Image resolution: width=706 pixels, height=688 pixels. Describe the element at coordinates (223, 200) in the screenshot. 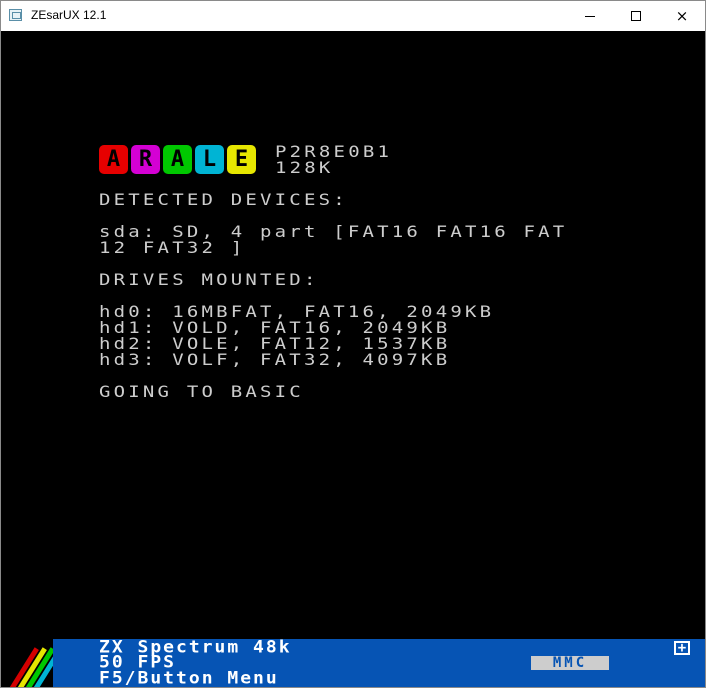

I see `detected-devices-heading: DETECTED DEVICES:` at that location.